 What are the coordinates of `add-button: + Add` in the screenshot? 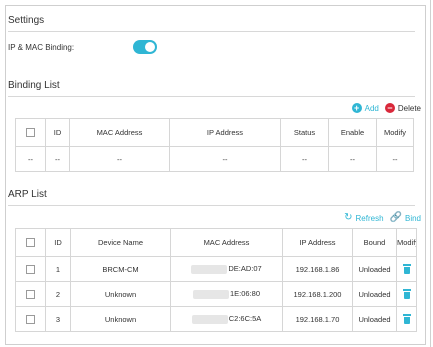 It's located at (365, 108).